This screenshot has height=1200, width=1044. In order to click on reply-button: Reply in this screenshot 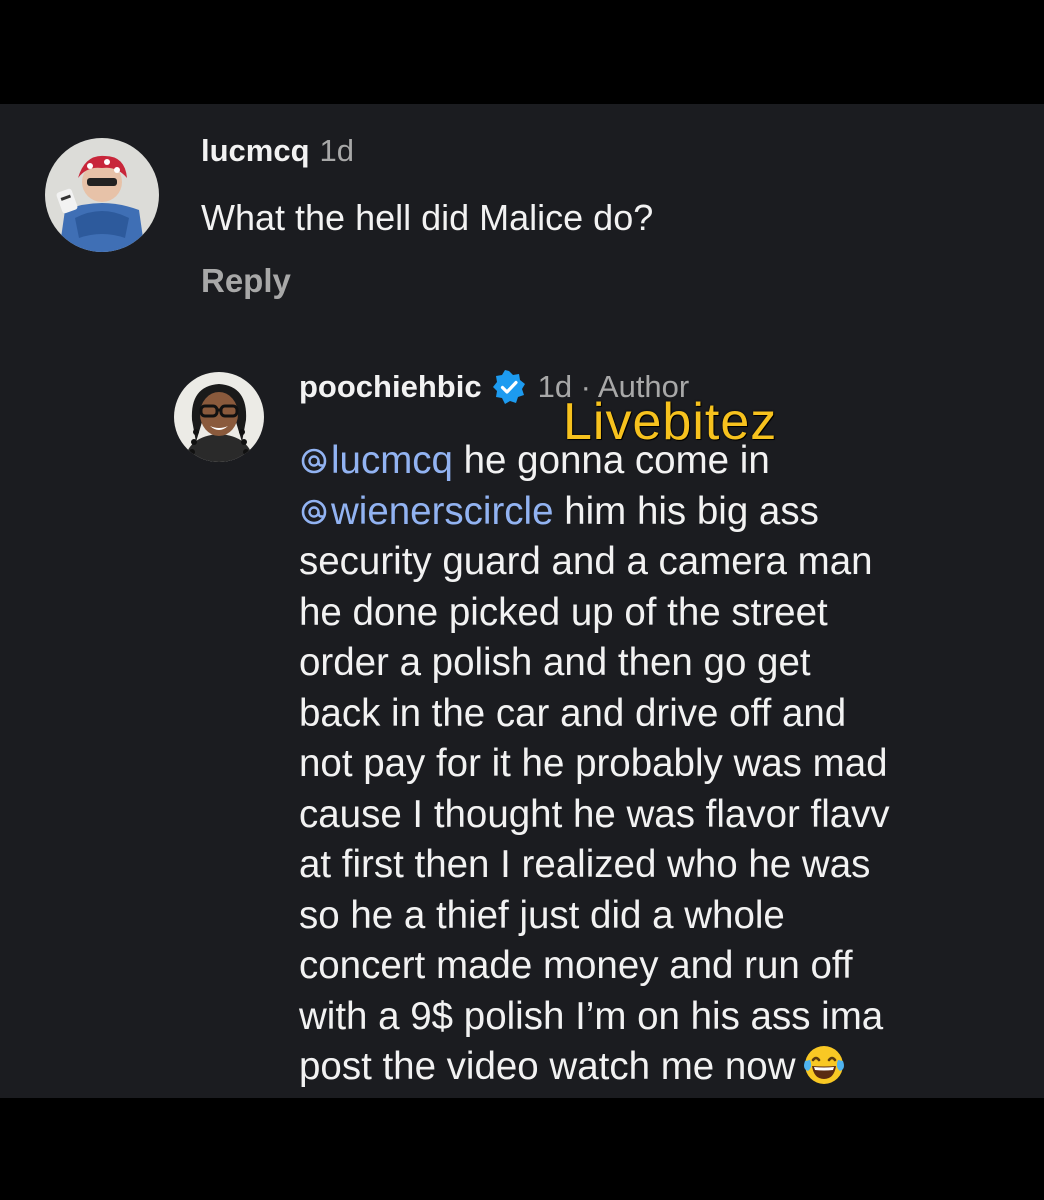, I will do `click(246, 281)`.